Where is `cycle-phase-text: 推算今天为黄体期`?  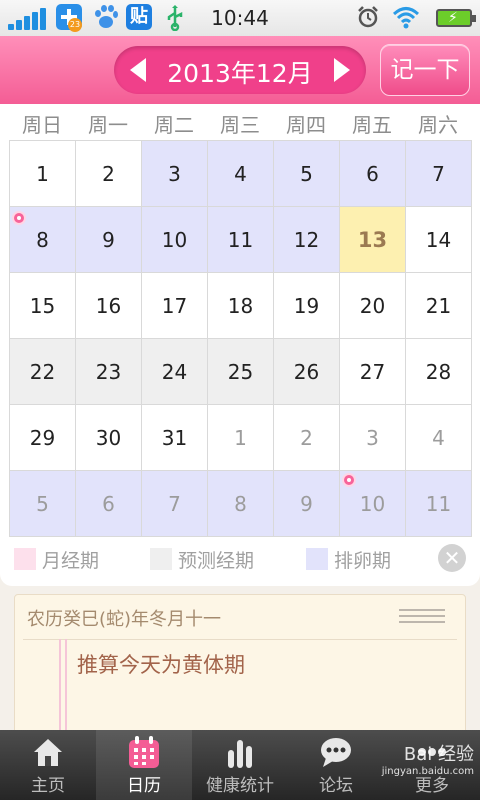
cycle-phase-text: 推算今天为黄体期 is located at coordinates (161, 665).